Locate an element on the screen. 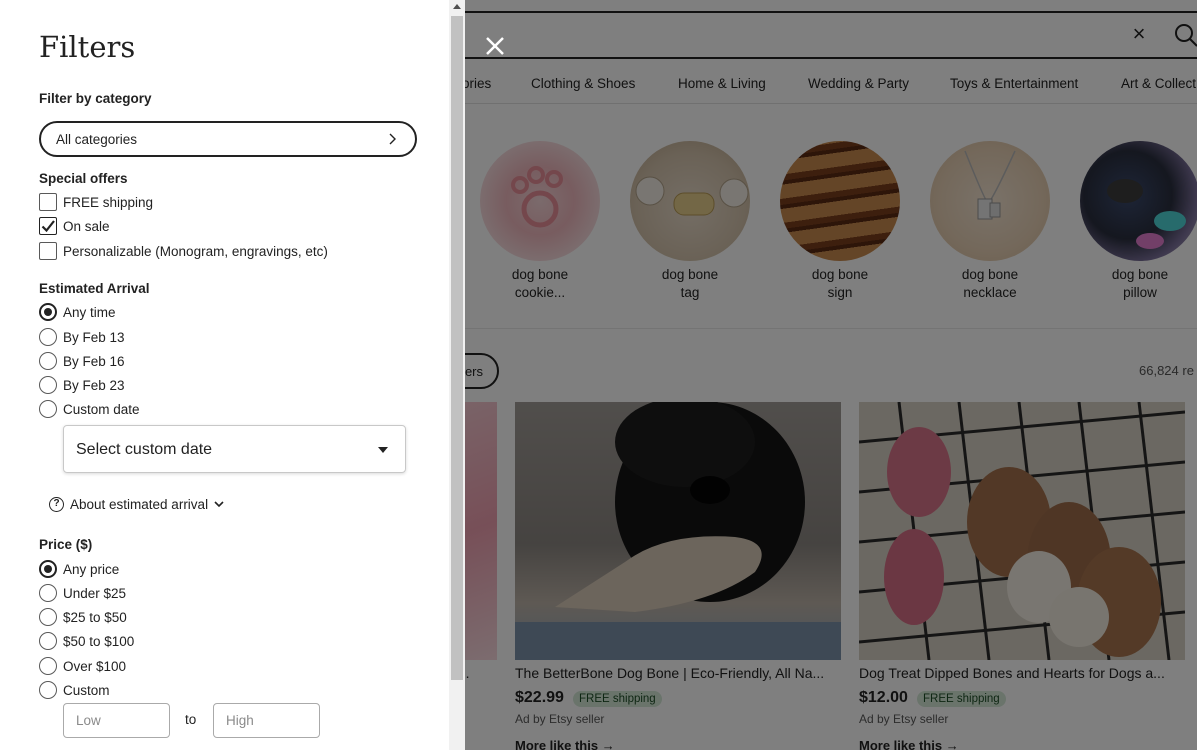 This screenshot has height=750, width=1197. checkbox-label: On sale is located at coordinates (86, 226).